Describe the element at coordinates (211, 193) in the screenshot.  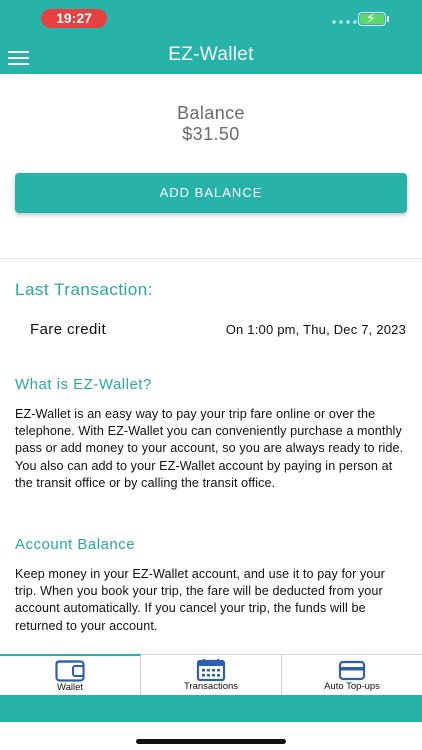
I see `add-balance-button: ADD BALANCE` at that location.